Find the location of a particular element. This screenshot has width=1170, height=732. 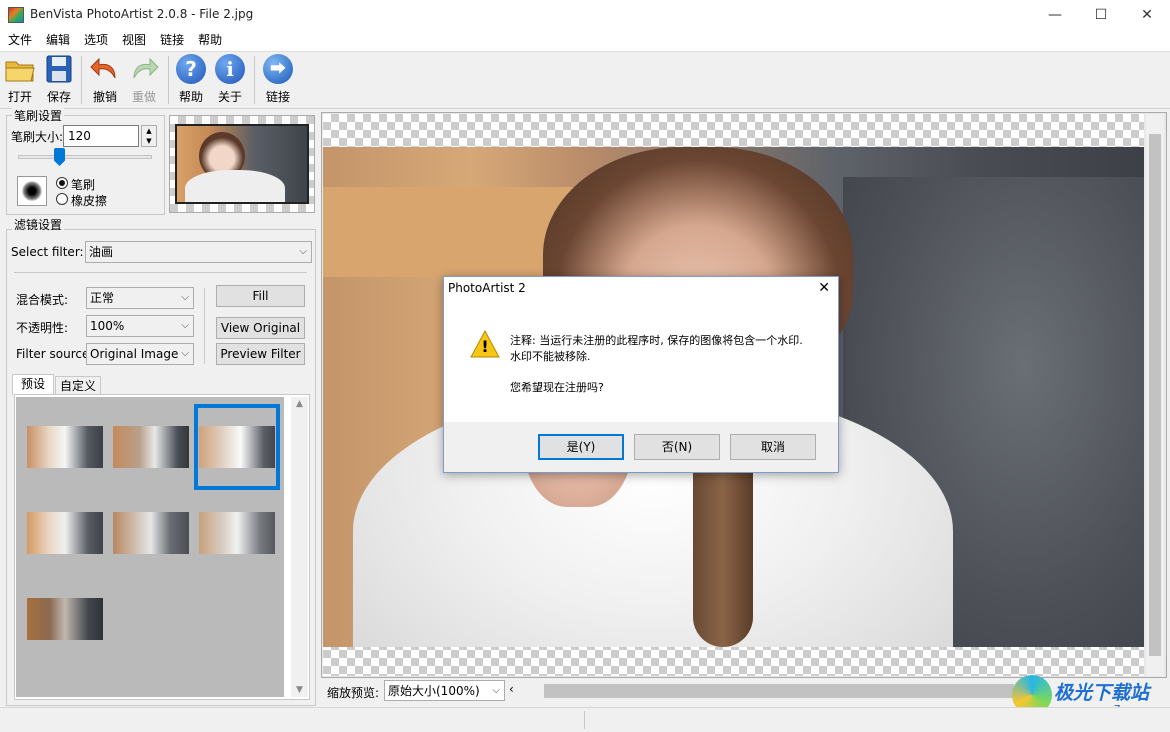

window-title: BenVista PhotoArtist 2.0.8 - File 2.jpg is located at coordinates (142, 14).